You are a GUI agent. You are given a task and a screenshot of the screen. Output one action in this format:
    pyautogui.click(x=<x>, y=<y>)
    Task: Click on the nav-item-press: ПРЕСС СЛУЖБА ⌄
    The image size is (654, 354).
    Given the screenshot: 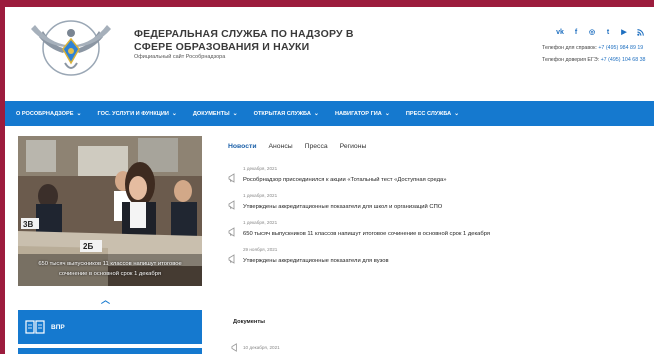 What is the action you would take?
    pyautogui.click(x=433, y=114)
    